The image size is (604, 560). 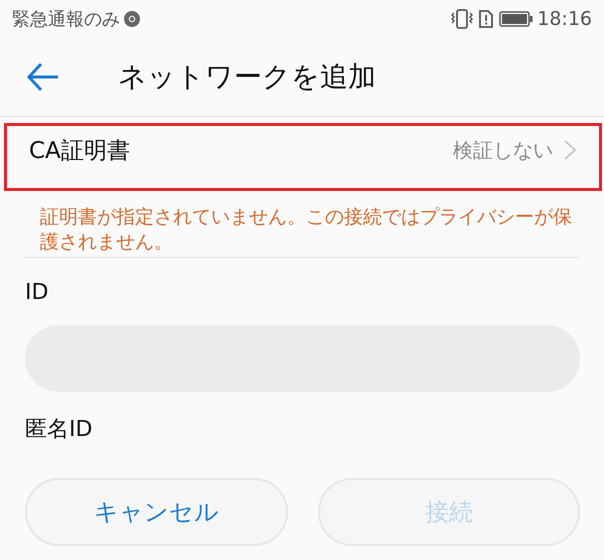 I want to click on ca-certificate-row: CA証明書 検証しない, so click(x=303, y=157).